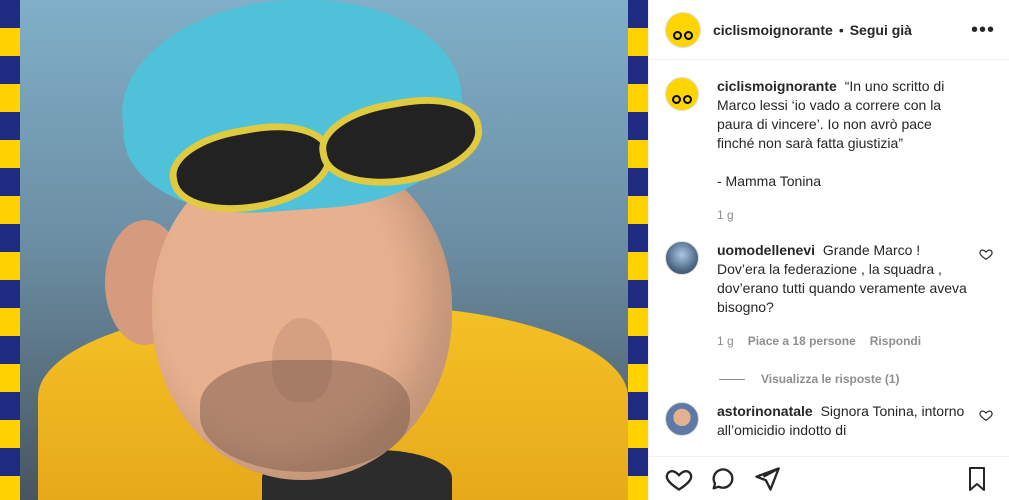 The width and height of the screenshot is (1009, 500). I want to click on caption-time: 1 g, so click(725, 215).